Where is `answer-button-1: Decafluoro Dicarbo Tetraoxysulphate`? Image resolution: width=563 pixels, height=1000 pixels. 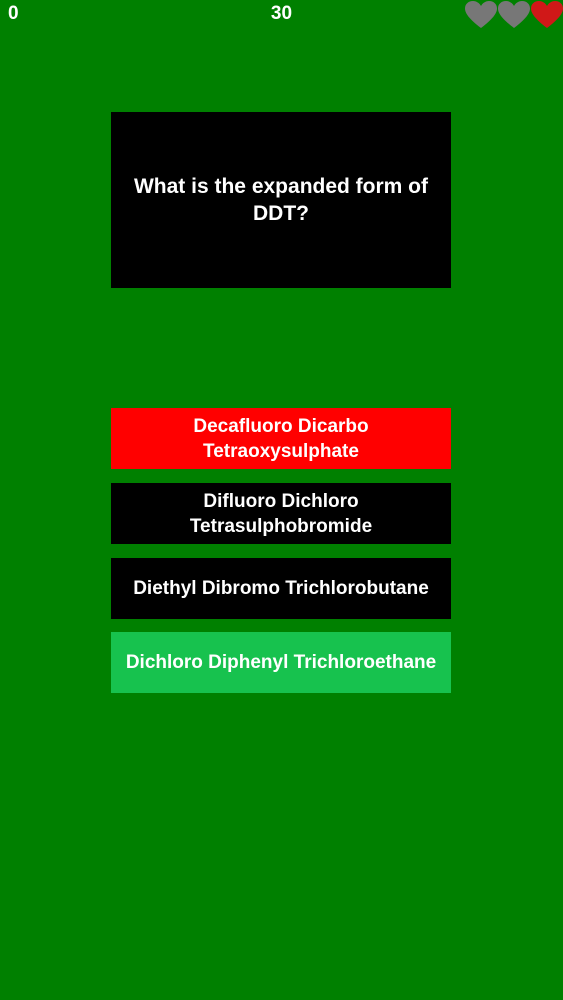
answer-button-1: Decafluoro Dicarbo Tetraoxysulphate is located at coordinates (281, 438).